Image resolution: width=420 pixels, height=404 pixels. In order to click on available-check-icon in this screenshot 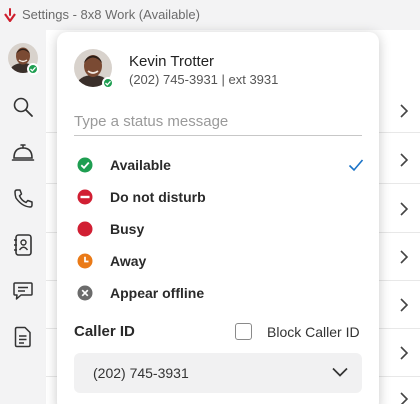, I will do `click(85, 165)`.